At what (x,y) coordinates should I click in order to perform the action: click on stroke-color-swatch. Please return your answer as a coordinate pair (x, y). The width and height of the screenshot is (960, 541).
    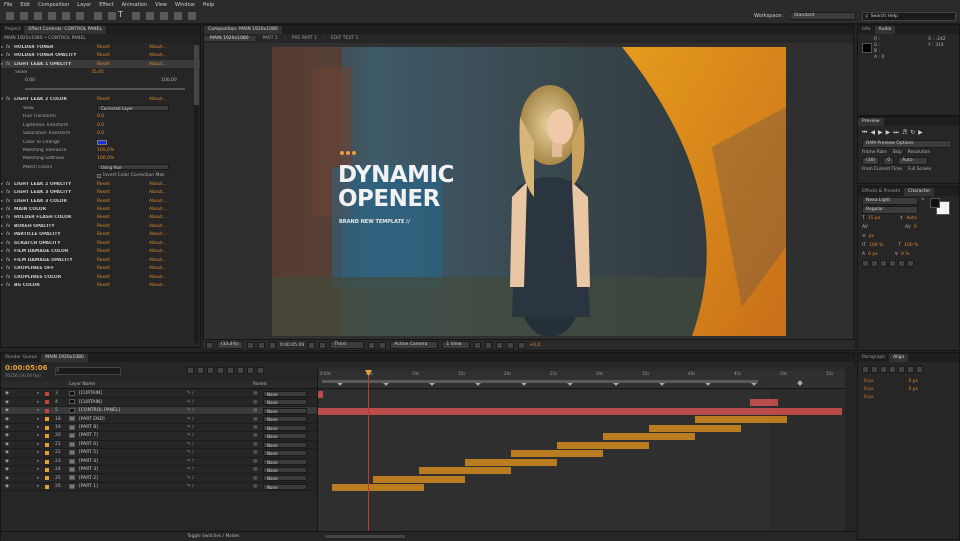
    Looking at the image, I should click on (935, 203).